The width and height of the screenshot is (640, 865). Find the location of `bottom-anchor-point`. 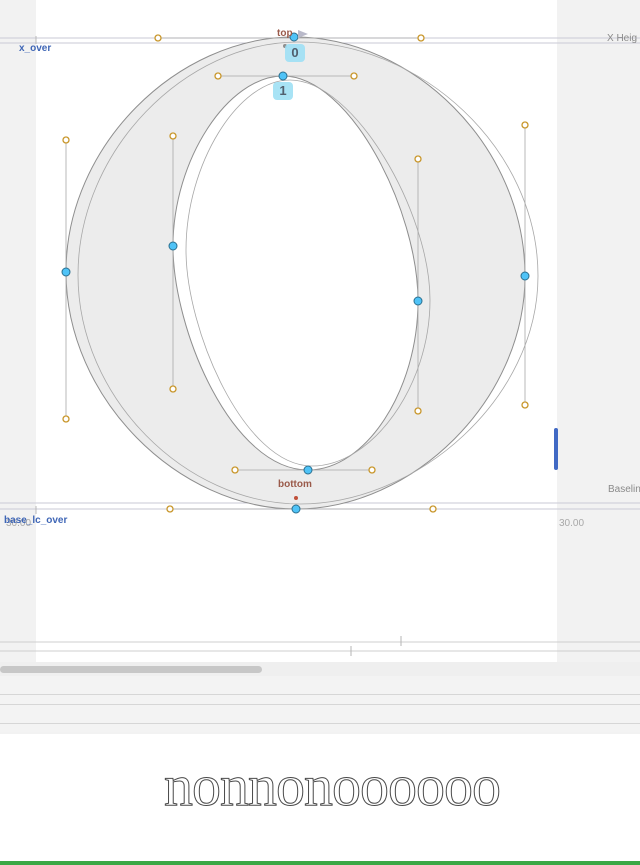

bottom-anchor-point is located at coordinates (296, 498).